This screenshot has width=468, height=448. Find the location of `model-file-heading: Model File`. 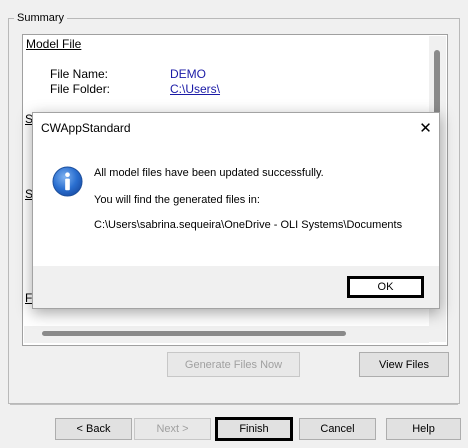

model-file-heading: Model File is located at coordinates (54, 44).